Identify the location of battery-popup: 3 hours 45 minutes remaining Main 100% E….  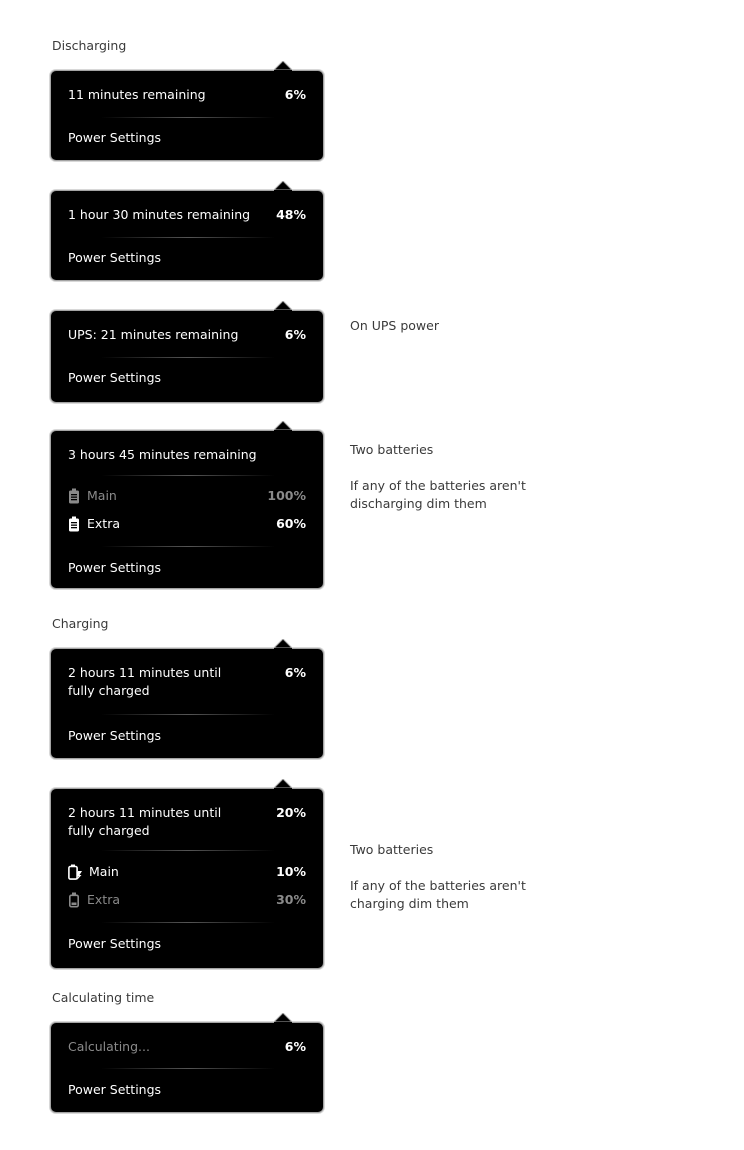
(187, 505).